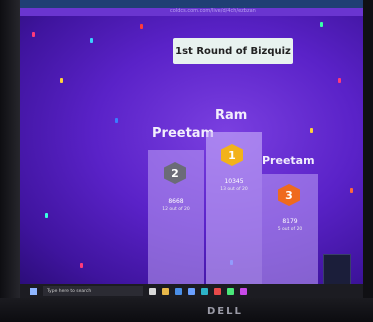 Image resolution: width=373 pixels, height=322 pixels. Describe the element at coordinates (176, 201) in the screenshot. I see `second-place-score: 8668` at that location.